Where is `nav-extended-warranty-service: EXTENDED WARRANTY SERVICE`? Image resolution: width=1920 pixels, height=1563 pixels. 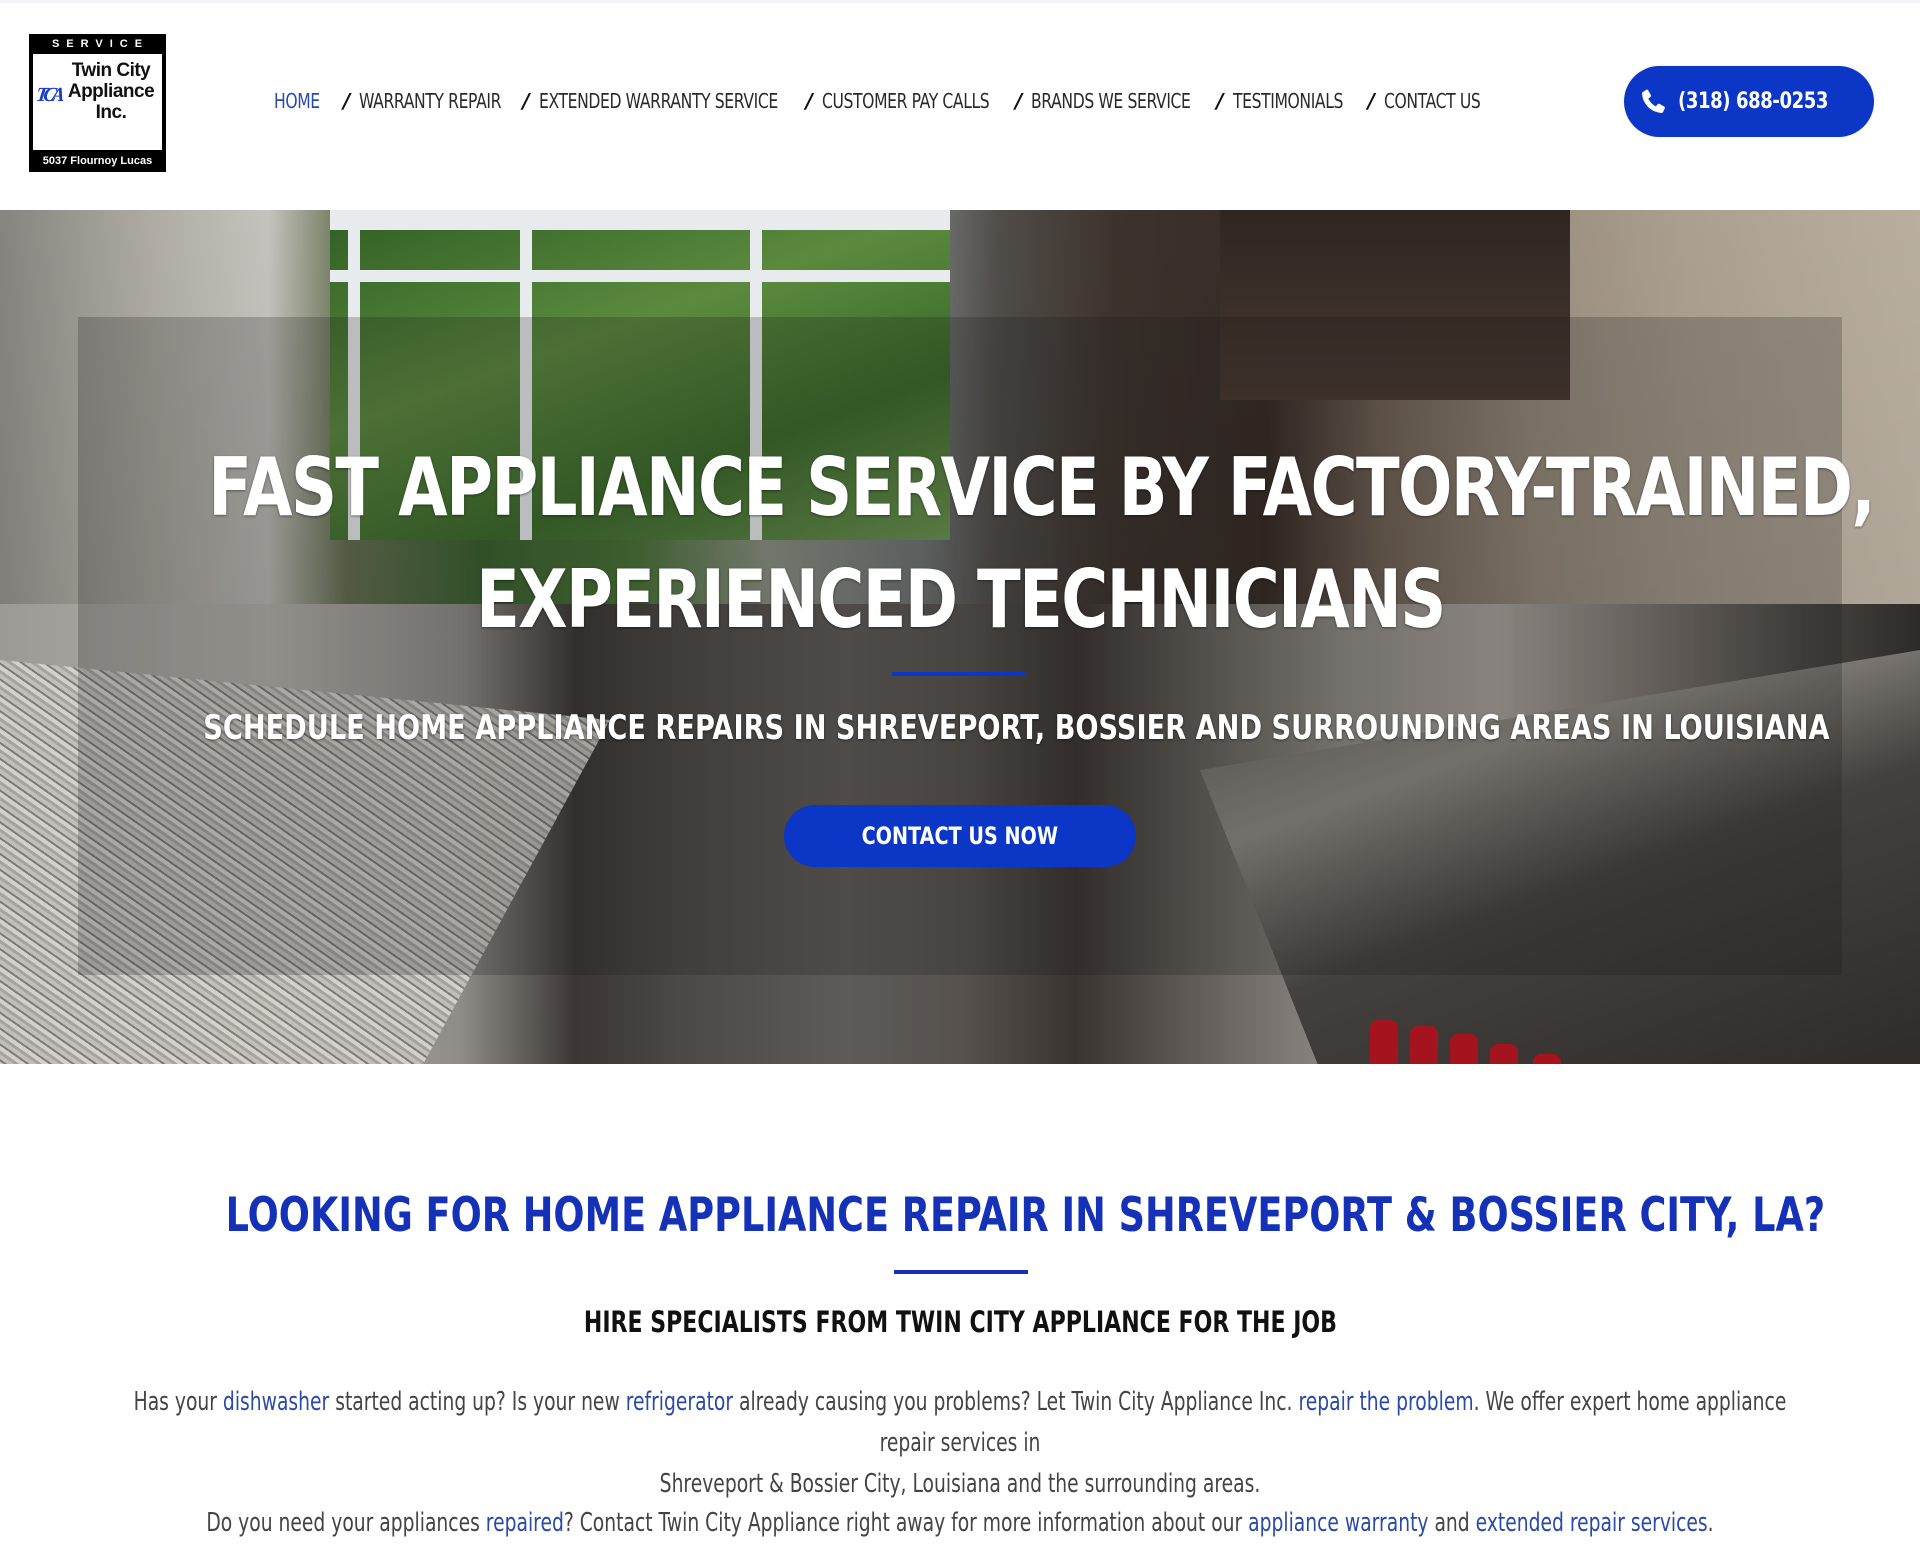 nav-extended-warranty-service: EXTENDED WARRANTY SERVICE is located at coordinates (658, 101).